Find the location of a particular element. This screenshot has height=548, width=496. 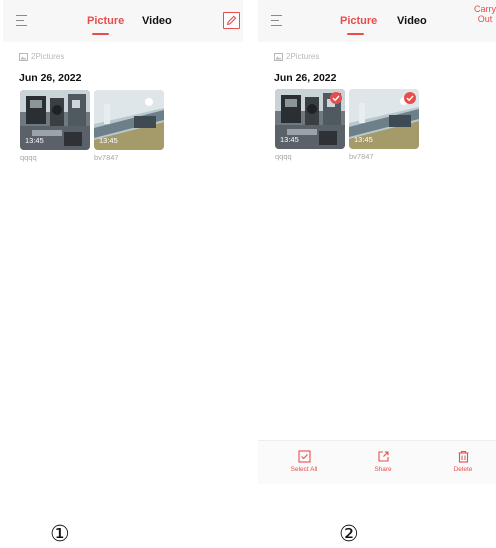

carry-out-button: Carry Out is located at coordinates (482, 14).